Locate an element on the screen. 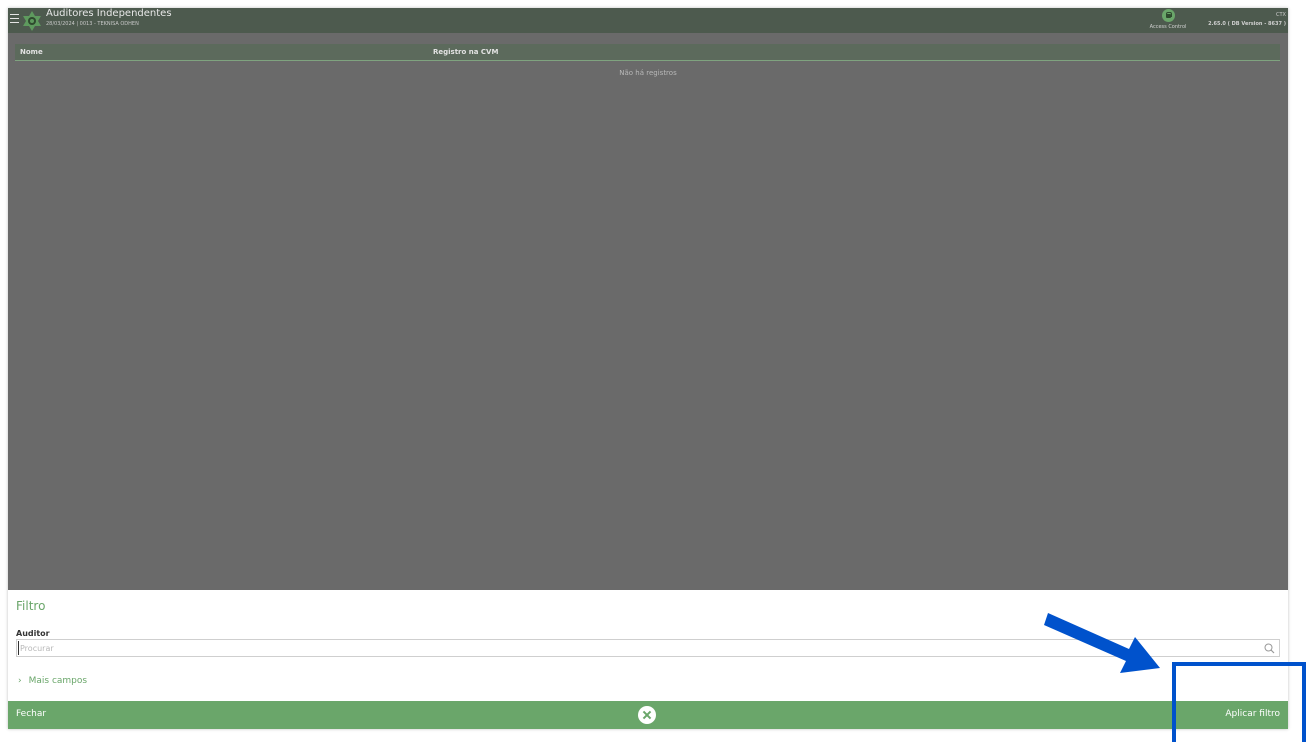 The image size is (1308, 745). column-header-registro-cvm: Registro na CVM is located at coordinates (465, 52).